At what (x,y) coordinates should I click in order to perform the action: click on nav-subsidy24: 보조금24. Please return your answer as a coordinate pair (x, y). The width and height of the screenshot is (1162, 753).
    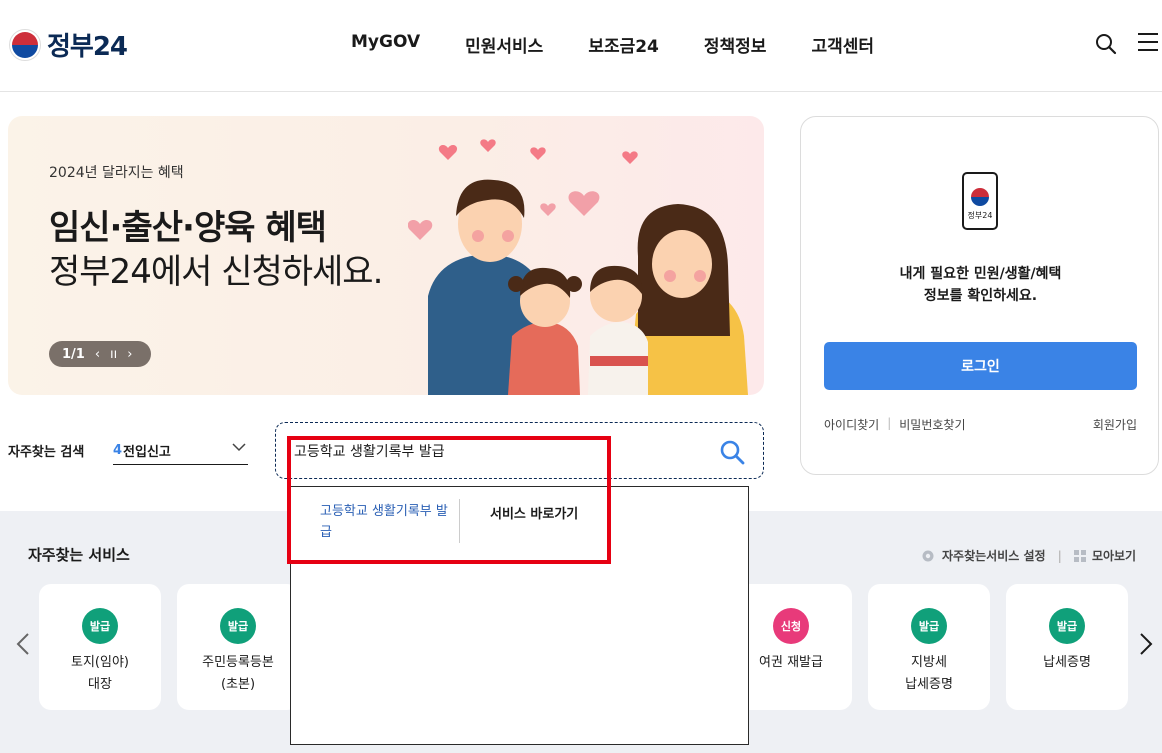
    Looking at the image, I should click on (623, 44).